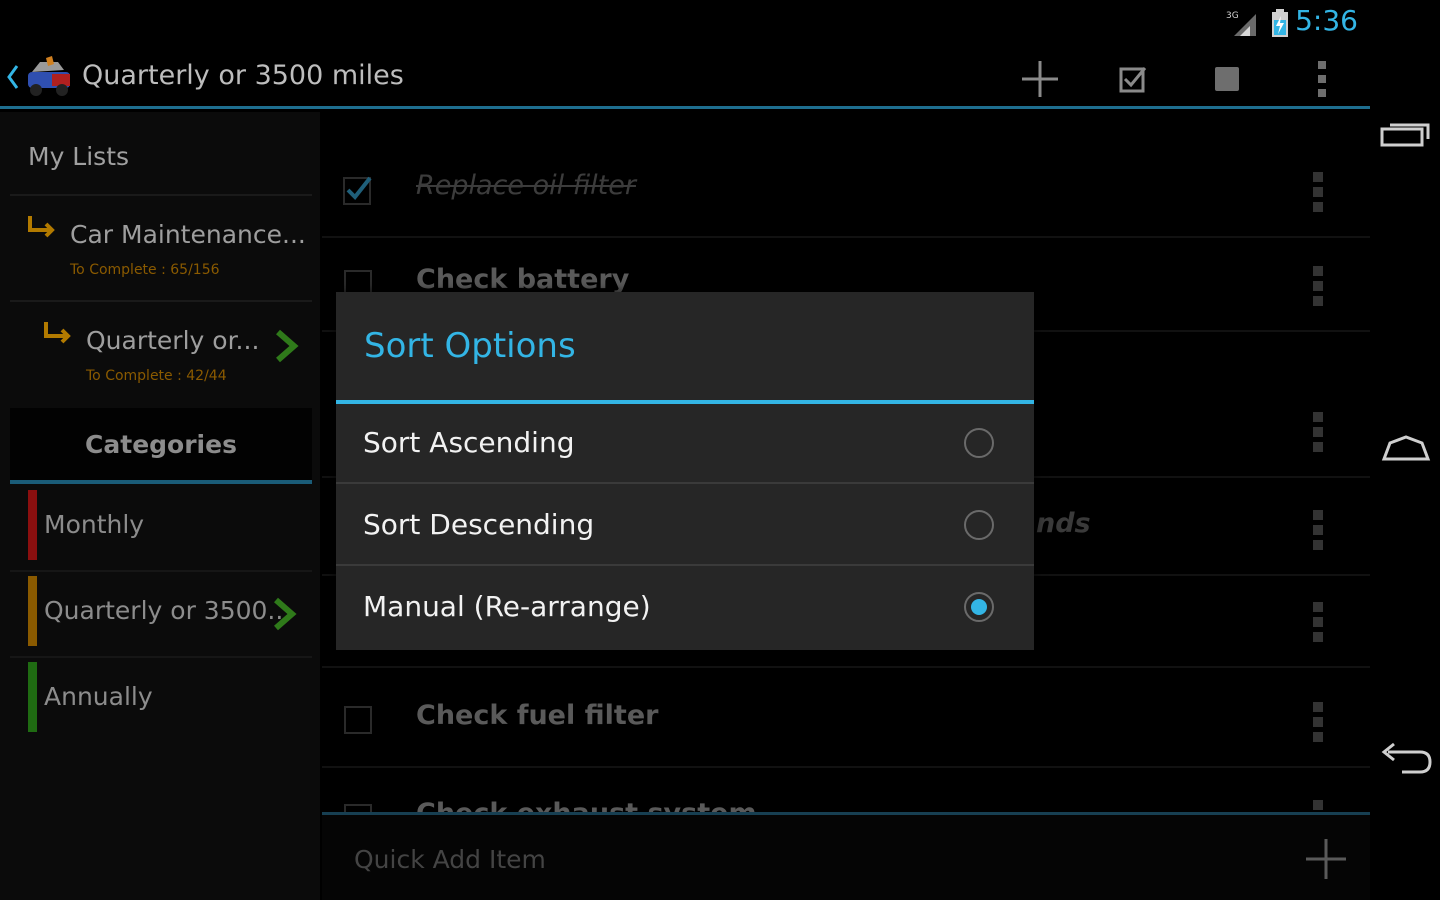 The height and width of the screenshot is (900, 1440). What do you see at coordinates (523, 279) in the screenshot?
I see `item-text: Check battery` at bounding box center [523, 279].